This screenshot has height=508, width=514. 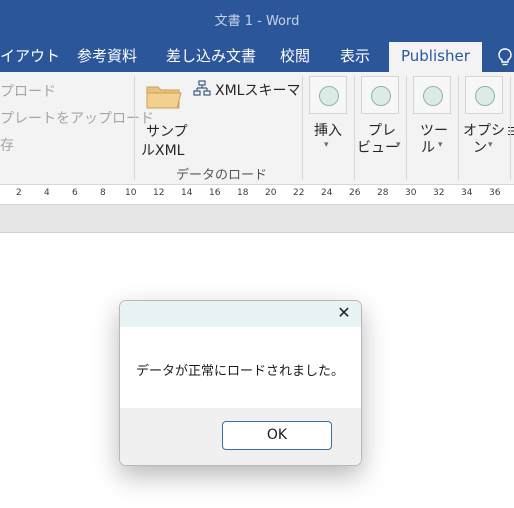 What do you see at coordinates (467, 193) in the screenshot?
I see `ruler-tick: 34` at bounding box center [467, 193].